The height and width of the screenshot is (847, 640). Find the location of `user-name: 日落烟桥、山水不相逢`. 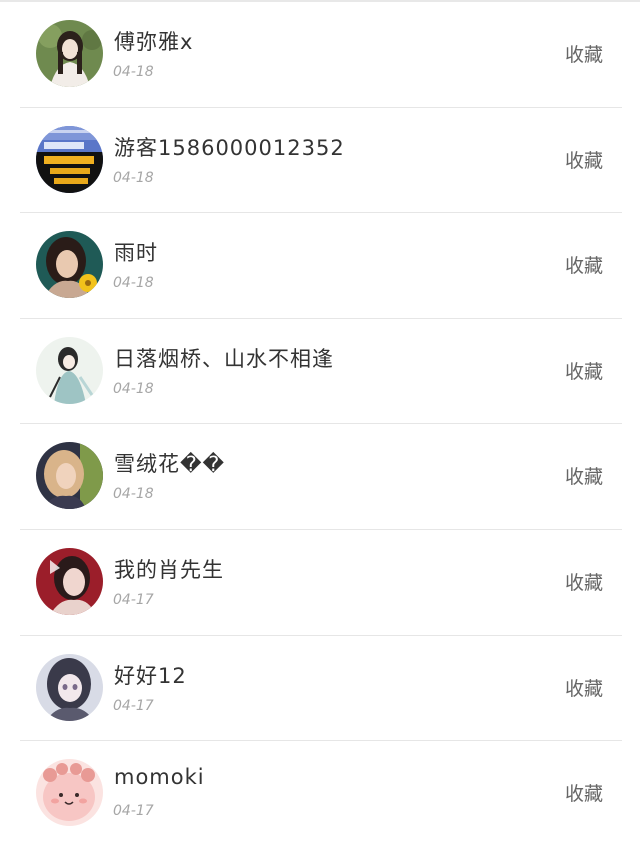

user-name: 日落烟桥、山水不相逢 is located at coordinates (224, 358).